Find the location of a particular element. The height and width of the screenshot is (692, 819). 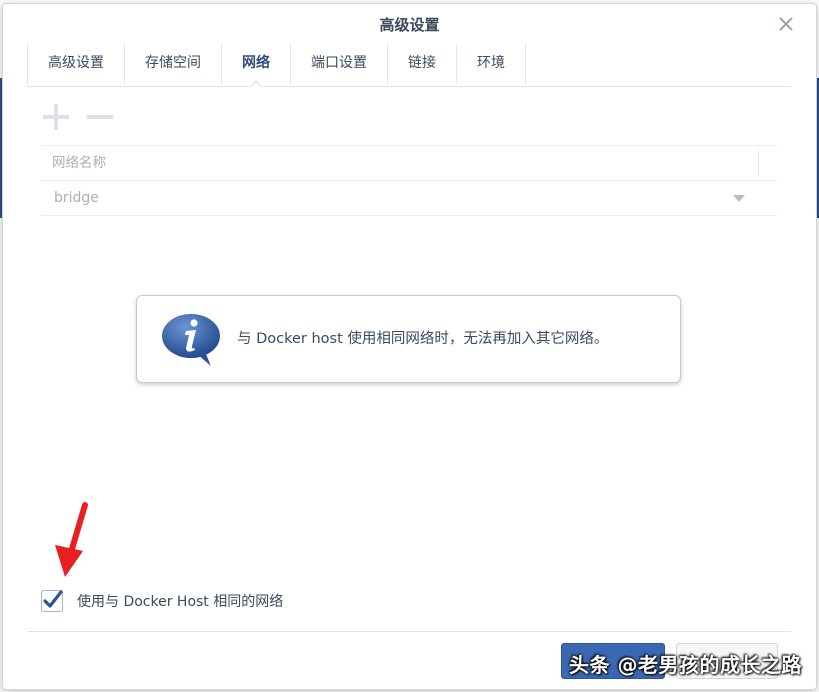

tab-network: 网络 is located at coordinates (256, 65).